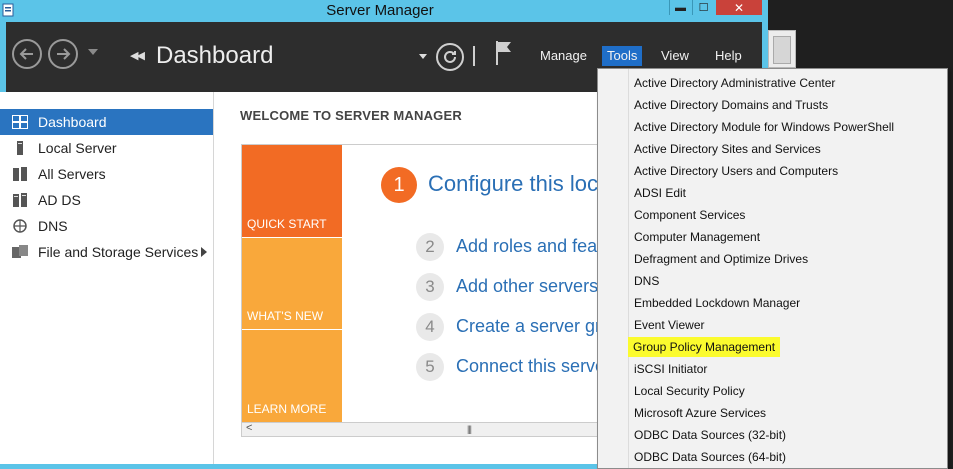 The height and width of the screenshot is (469, 953). What do you see at coordinates (675, 56) in the screenshot?
I see `menu-view: View` at bounding box center [675, 56].